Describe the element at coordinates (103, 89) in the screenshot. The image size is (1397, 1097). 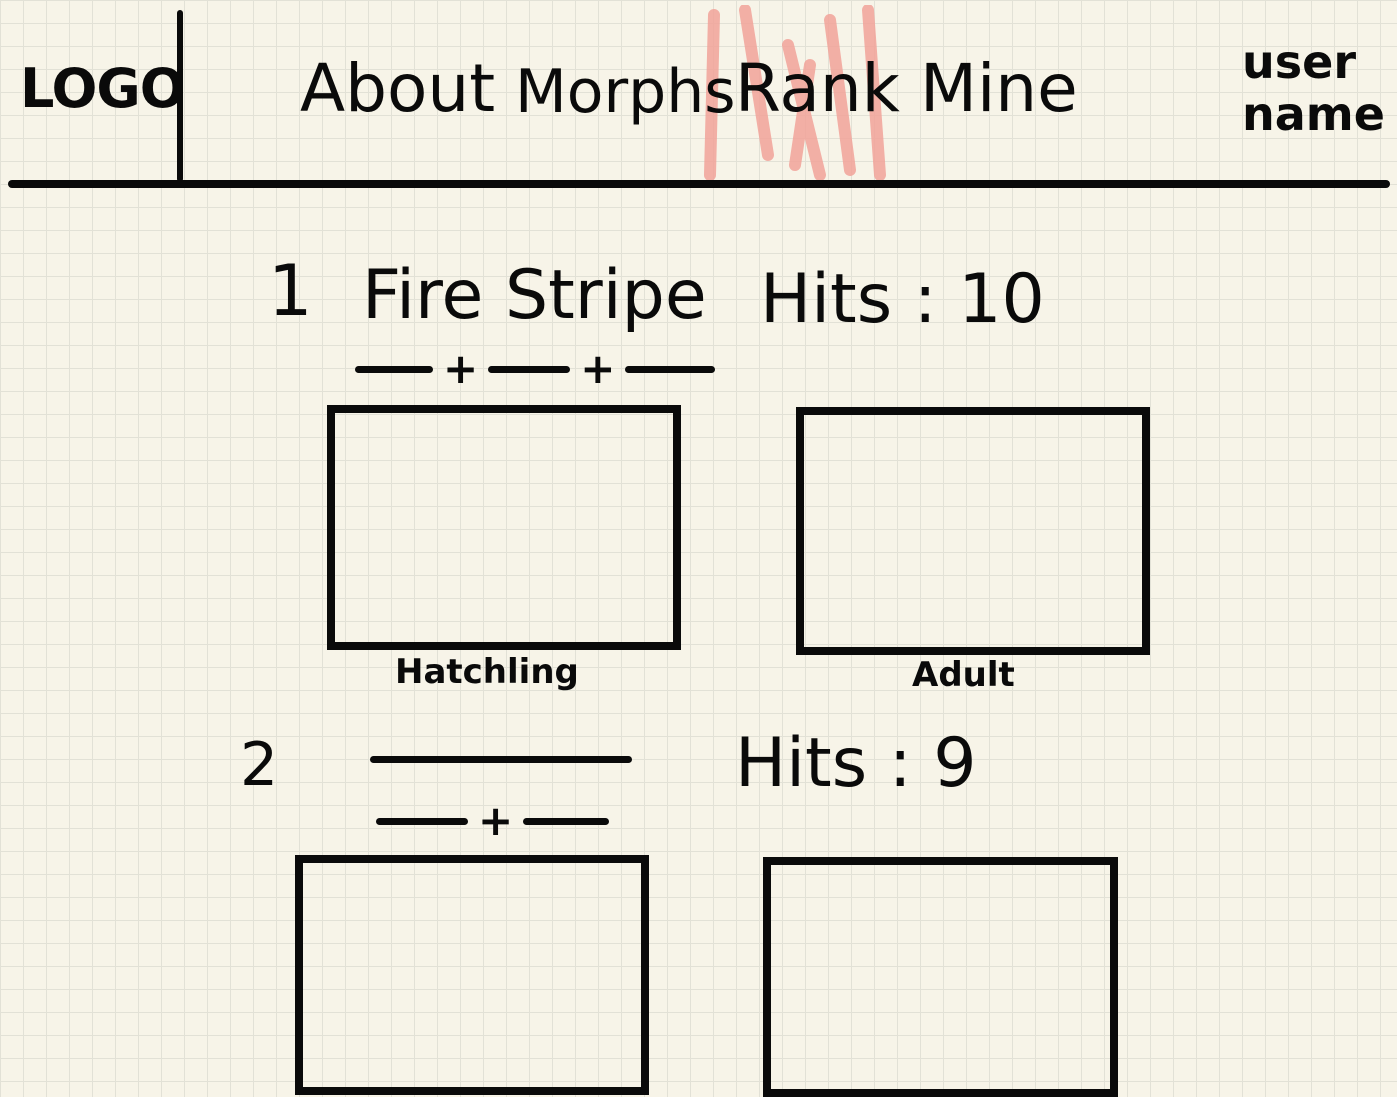
I see `logo: LOGO` at that location.